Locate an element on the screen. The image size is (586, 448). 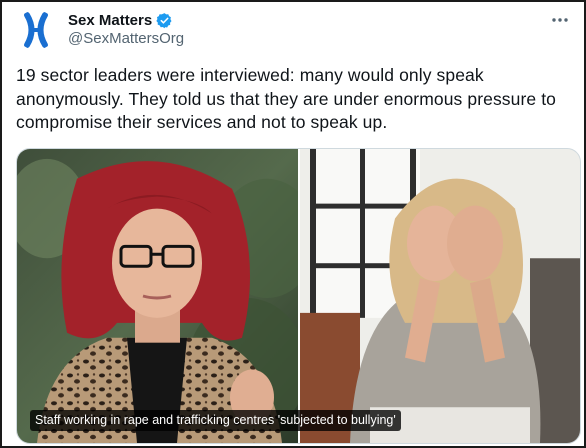
name-row: Sex Matters is located at coordinates (120, 20).